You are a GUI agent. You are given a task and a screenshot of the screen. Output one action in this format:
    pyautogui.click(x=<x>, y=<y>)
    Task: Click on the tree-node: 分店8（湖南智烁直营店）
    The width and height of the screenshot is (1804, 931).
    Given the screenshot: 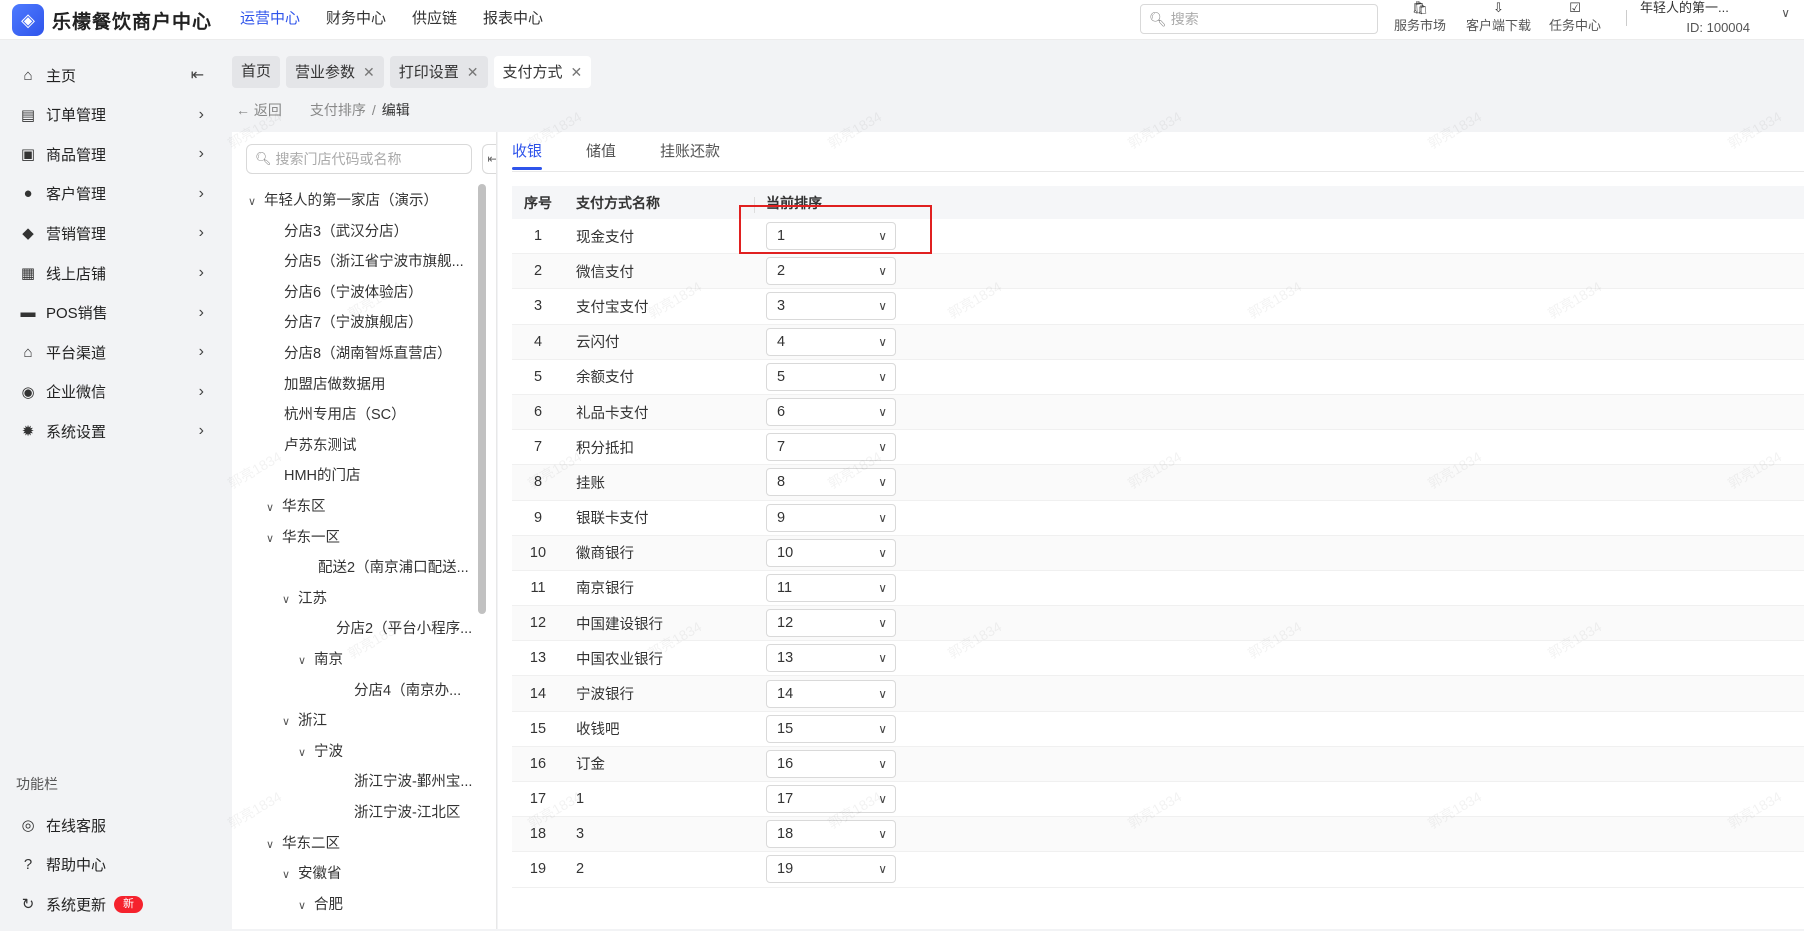 What is the action you would take?
    pyautogui.click(x=368, y=354)
    